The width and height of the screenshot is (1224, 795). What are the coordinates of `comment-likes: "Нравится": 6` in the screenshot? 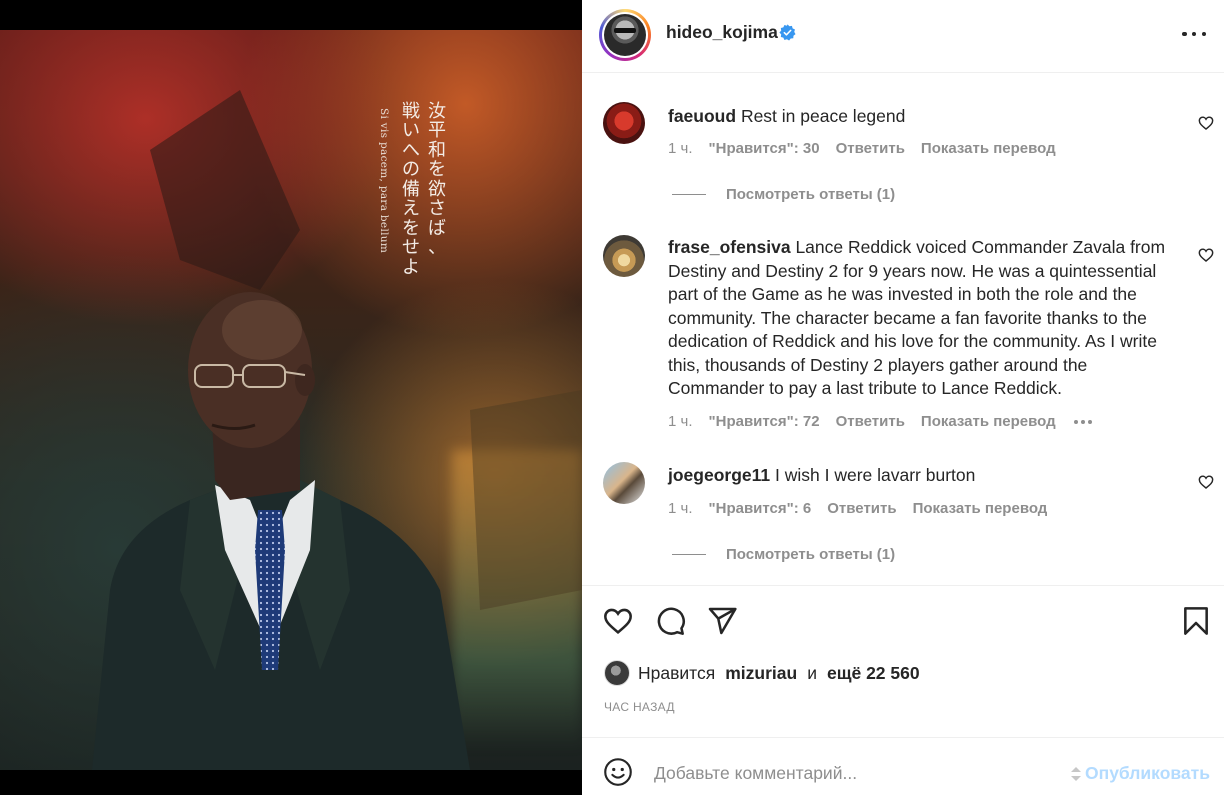 It's located at (760, 508).